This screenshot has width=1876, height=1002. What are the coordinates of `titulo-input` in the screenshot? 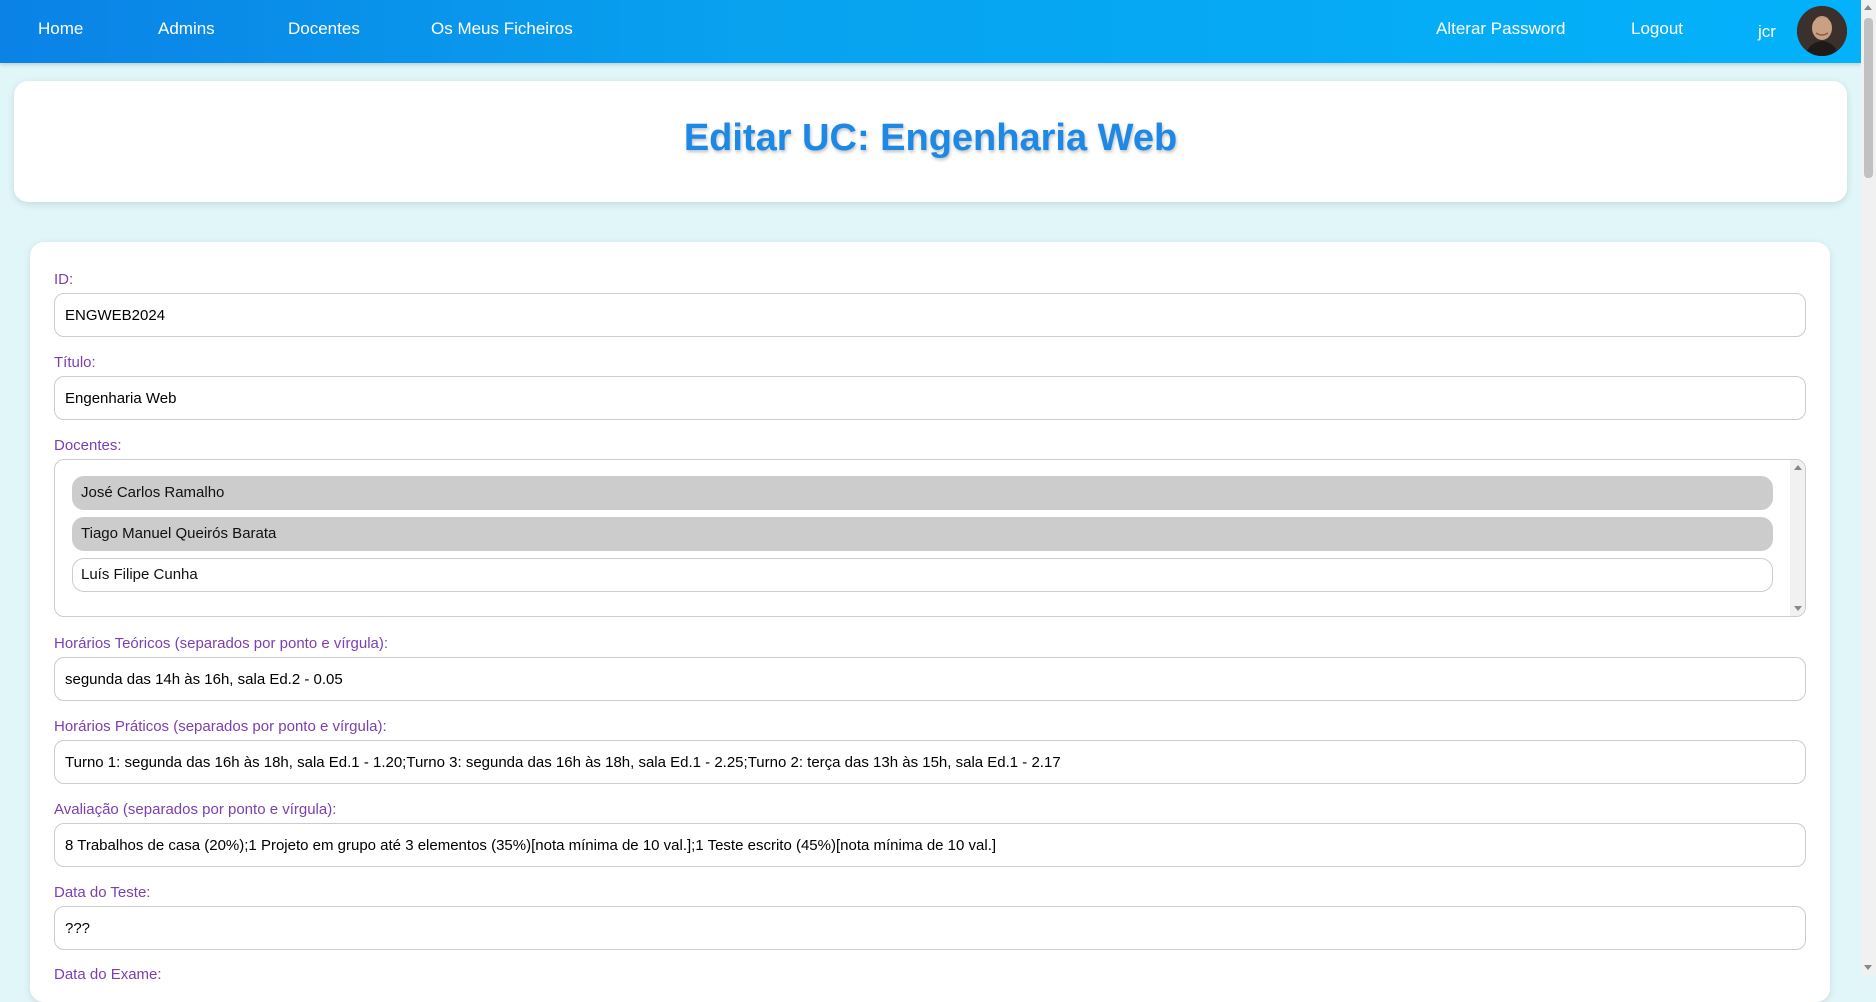 It's located at (930, 398).